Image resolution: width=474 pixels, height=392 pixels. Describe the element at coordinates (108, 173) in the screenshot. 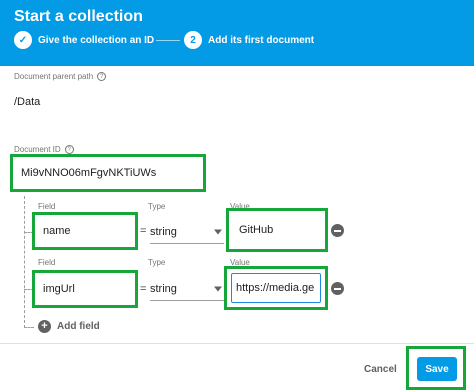

I see `document-id-input: Mi9vNNO06mFgvNKTiUWs` at that location.